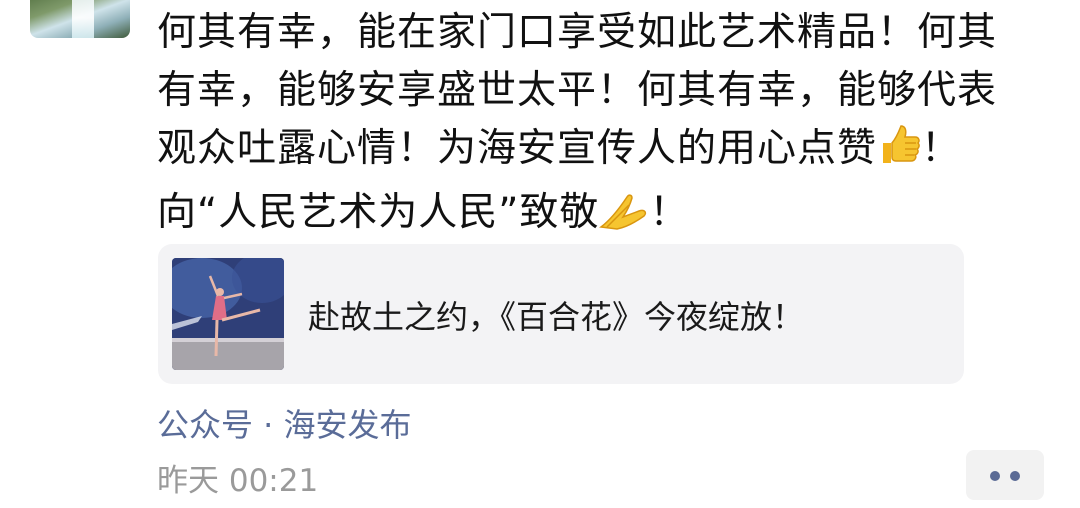 This screenshot has height=508, width=1080. Describe the element at coordinates (556, 317) in the screenshot. I see `article-title: 赴故土之约，《百合花》今夜绽放！` at that location.